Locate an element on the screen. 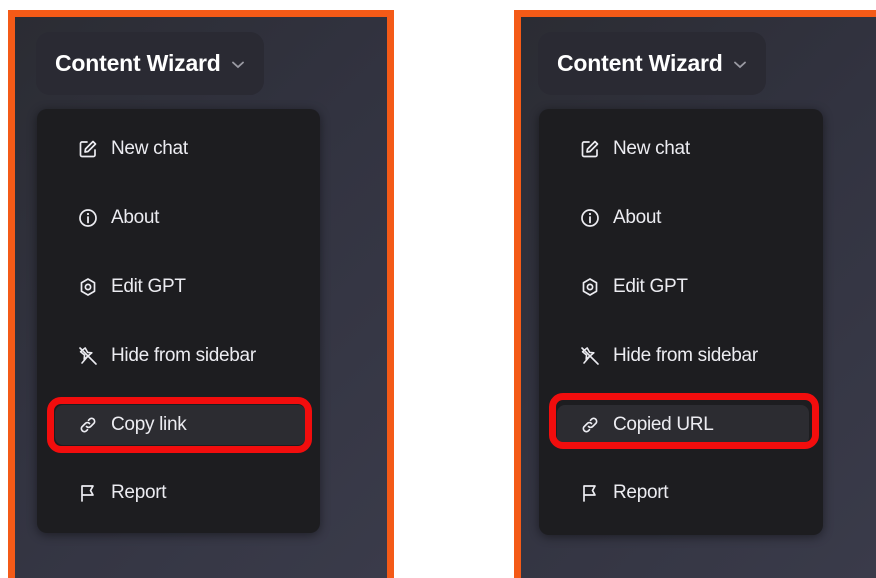  menu-item-copied-url: Copied URL is located at coordinates (683, 425).